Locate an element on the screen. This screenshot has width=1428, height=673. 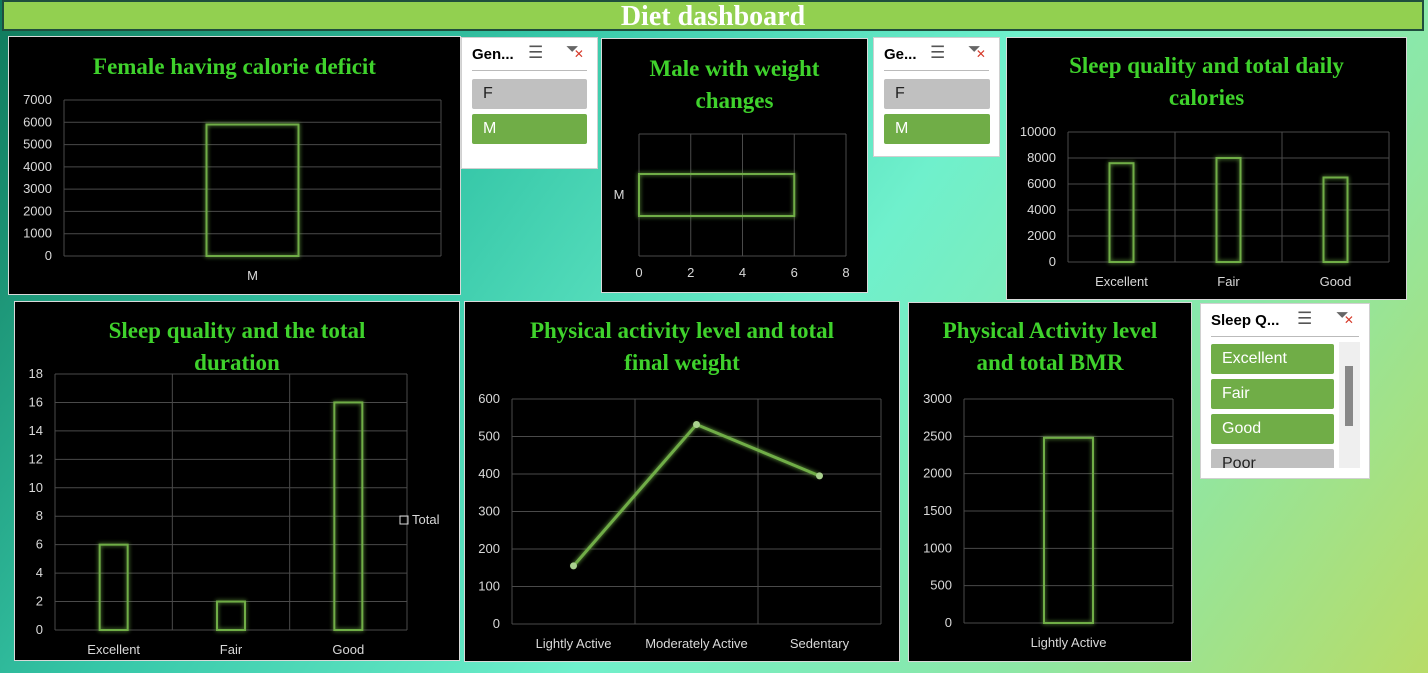
series-line is located at coordinates (696, 494).